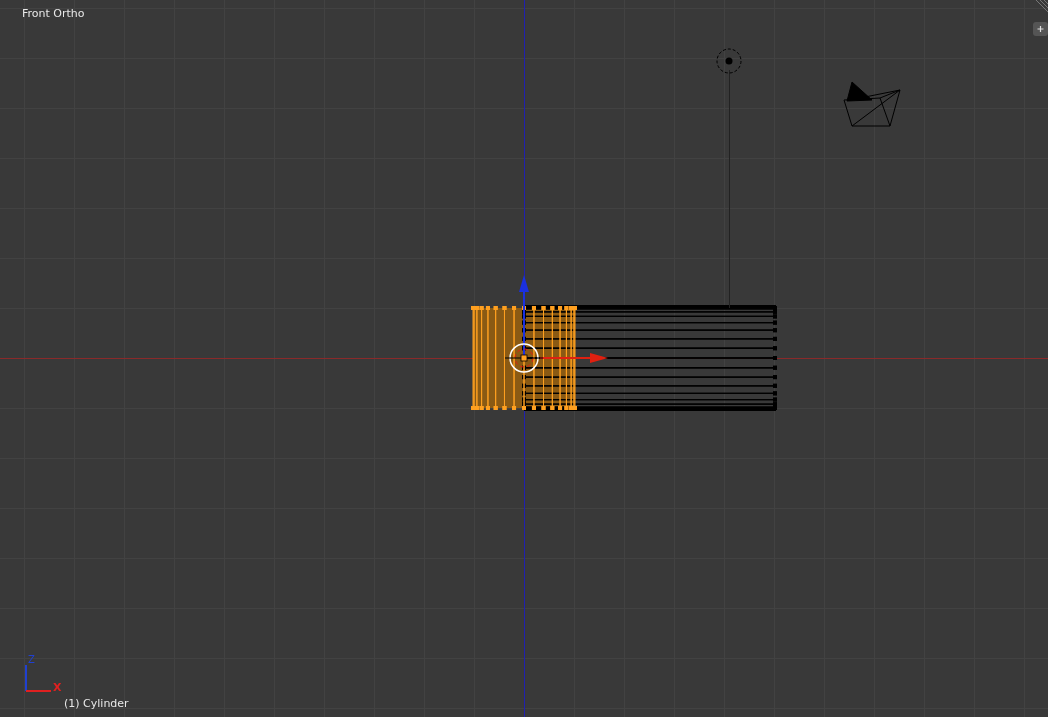 The image size is (1048, 717). I want to click on view-name: Front Ortho, so click(53, 13).